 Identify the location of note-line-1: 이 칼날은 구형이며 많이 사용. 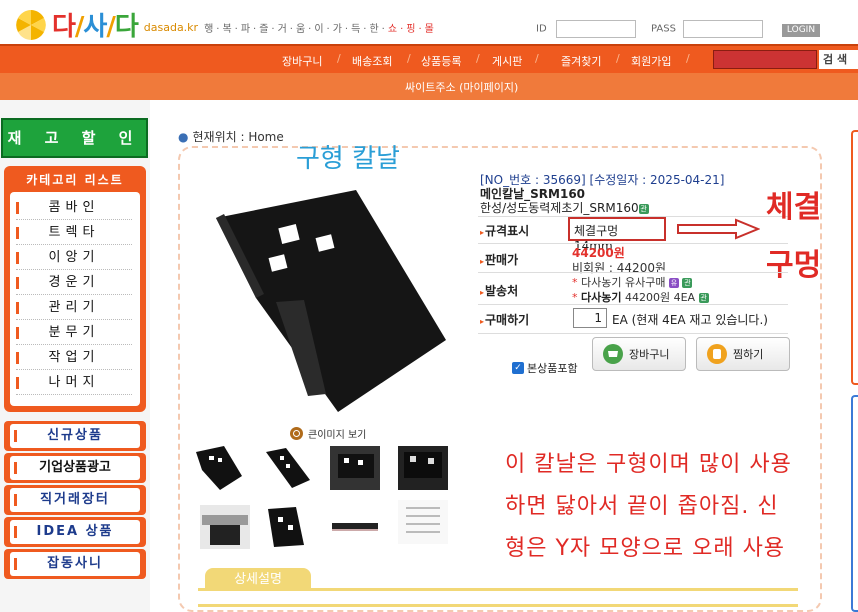
(648, 464).